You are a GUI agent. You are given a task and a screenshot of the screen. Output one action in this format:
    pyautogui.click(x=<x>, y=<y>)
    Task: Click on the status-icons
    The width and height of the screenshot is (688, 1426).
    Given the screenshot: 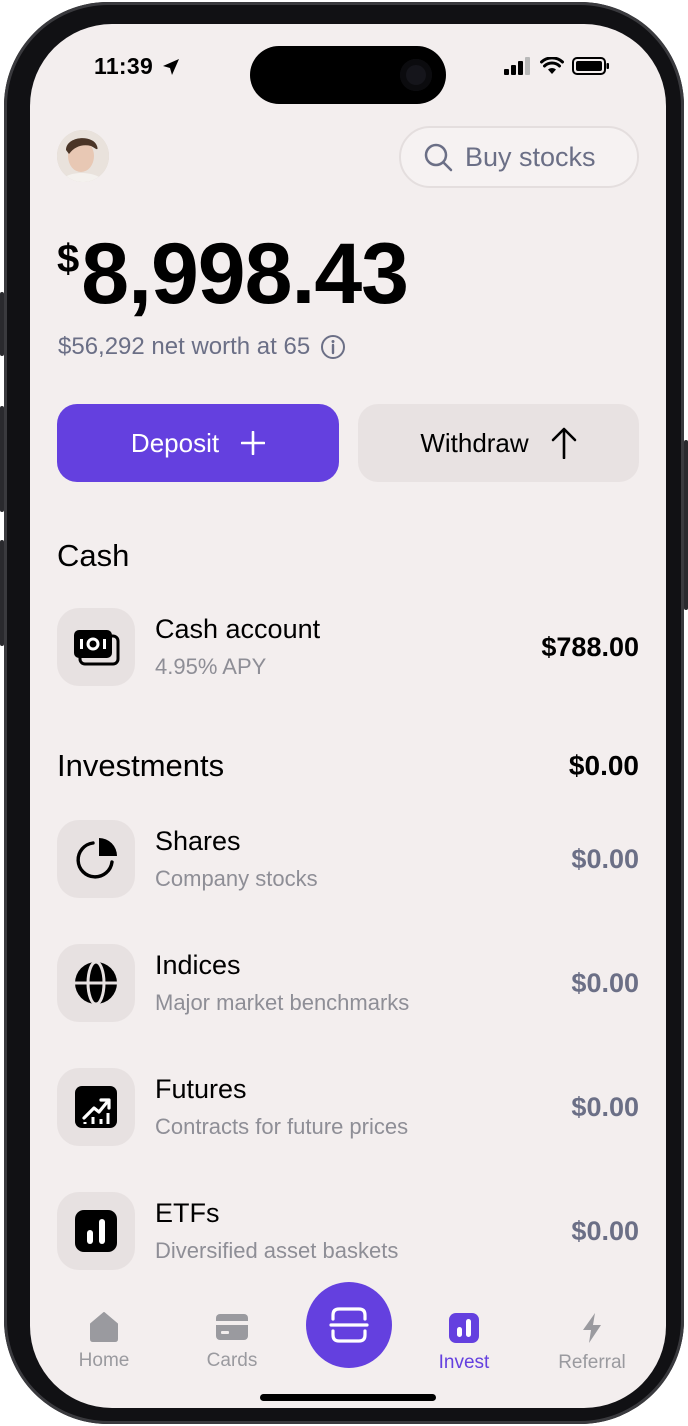 What is the action you would take?
    pyautogui.click(x=557, y=66)
    